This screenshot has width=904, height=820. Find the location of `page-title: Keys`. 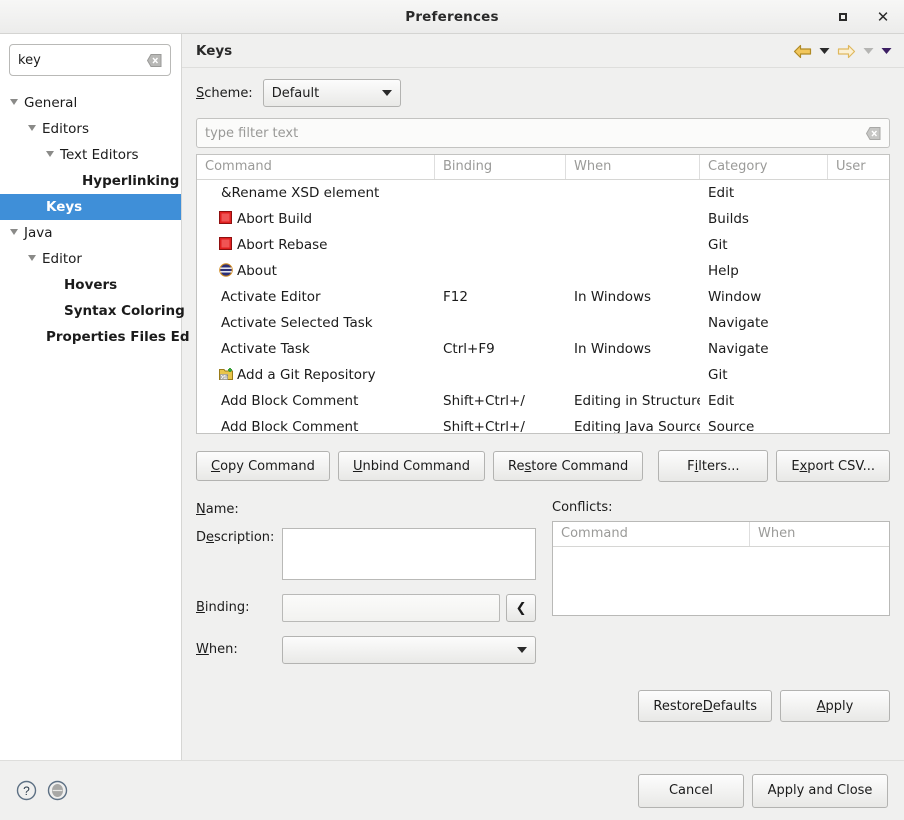

page-title: Keys is located at coordinates (214, 50).